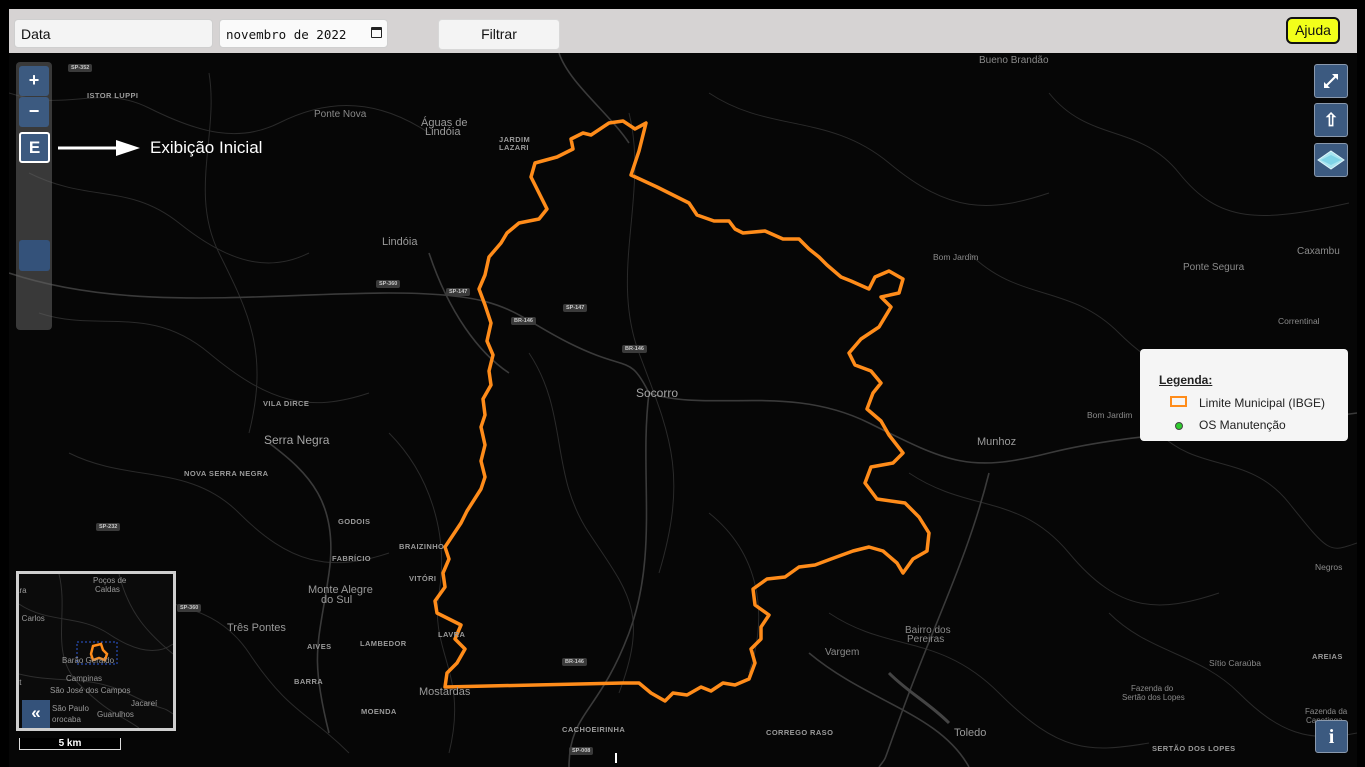 This screenshot has width=1365, height=767. Describe the element at coordinates (422, 546) in the screenshot. I see `place-label: BRAIZINHO` at that location.